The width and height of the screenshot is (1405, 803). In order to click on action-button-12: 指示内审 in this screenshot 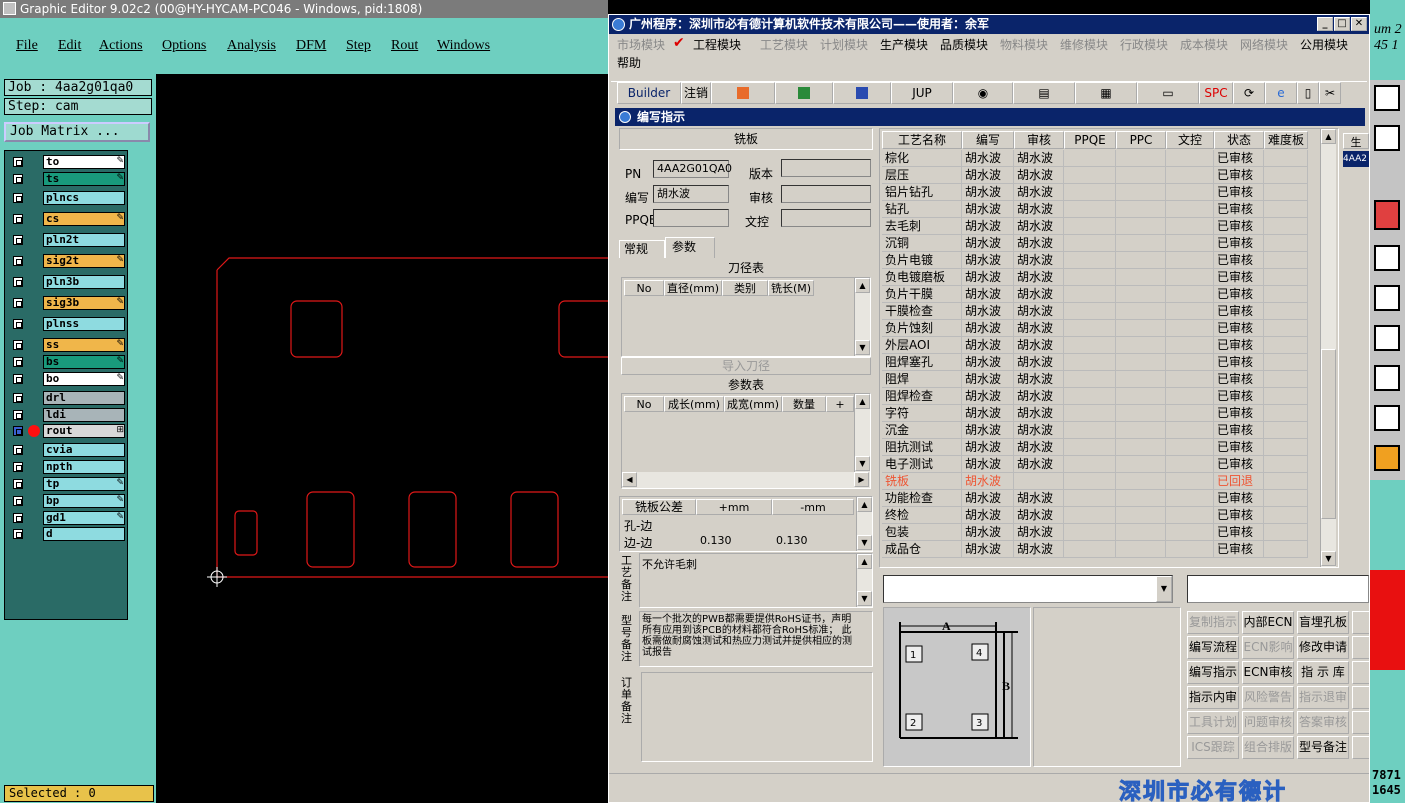, I will do `click(1213, 697)`.